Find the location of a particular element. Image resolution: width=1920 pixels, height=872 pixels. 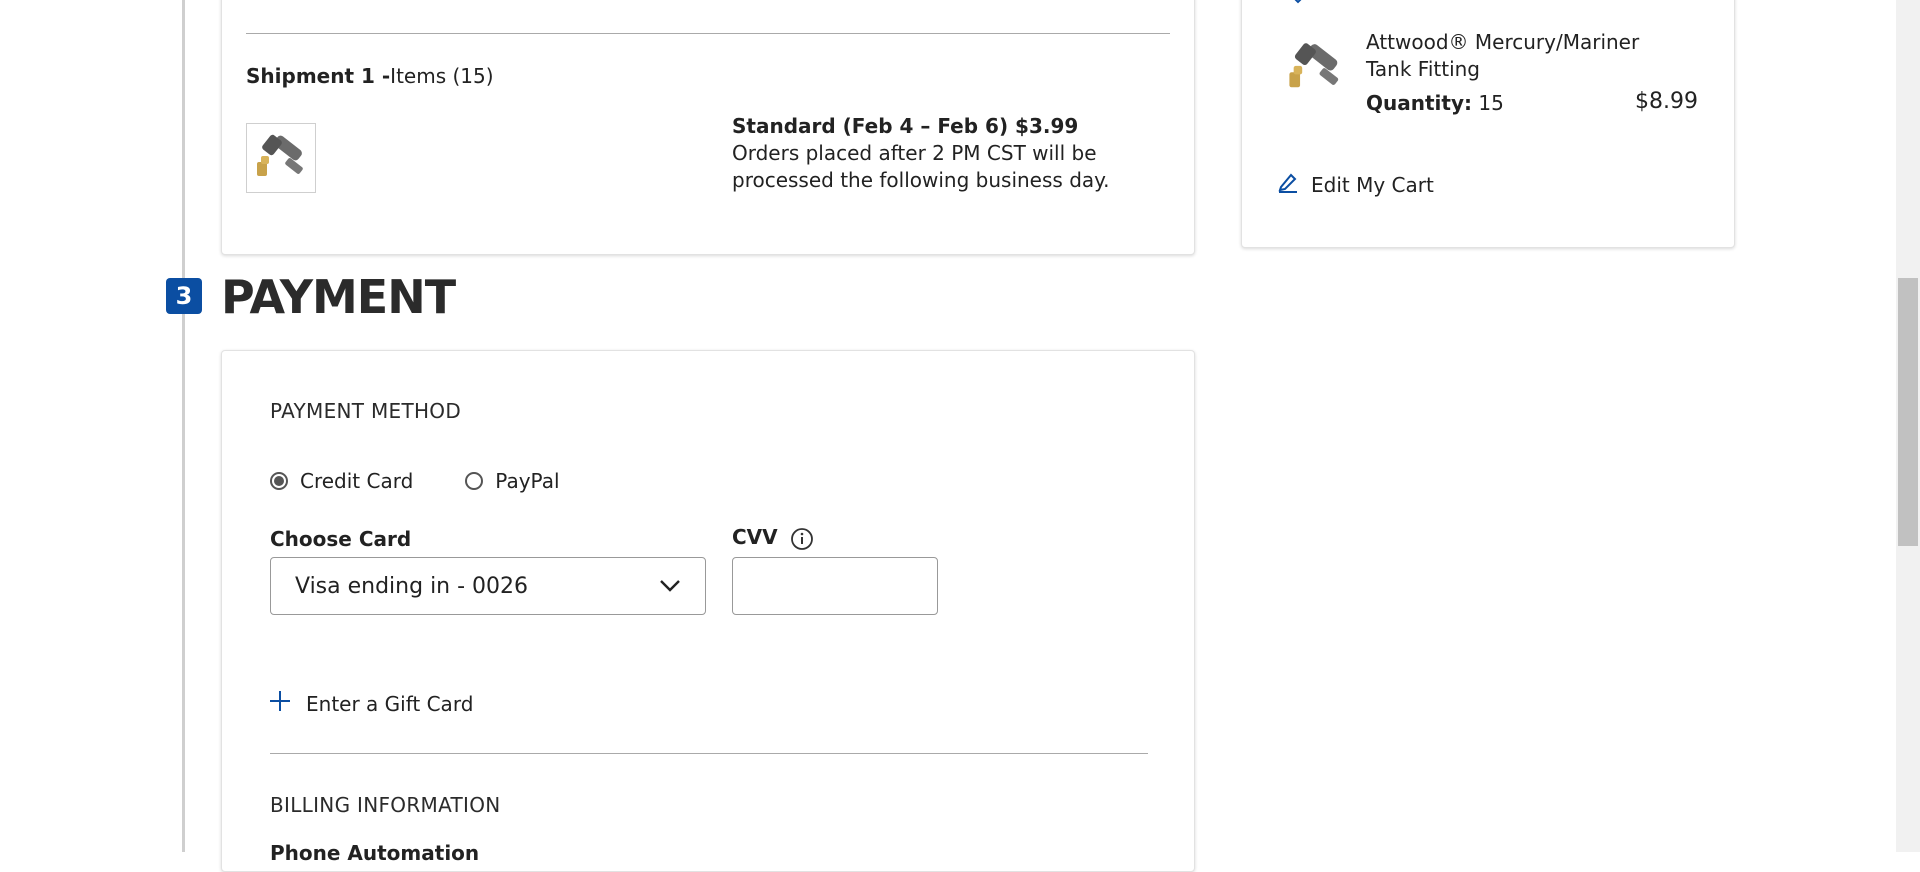

scrollbar is located at coordinates (1908, 426).